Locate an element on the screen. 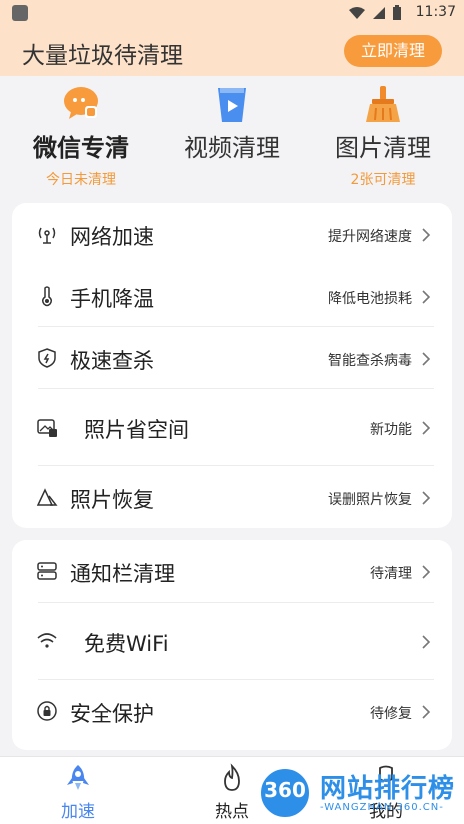 The height and width of the screenshot is (824, 464). row-network-boost: 网络加速 提升网络速度 is located at coordinates (232, 234).